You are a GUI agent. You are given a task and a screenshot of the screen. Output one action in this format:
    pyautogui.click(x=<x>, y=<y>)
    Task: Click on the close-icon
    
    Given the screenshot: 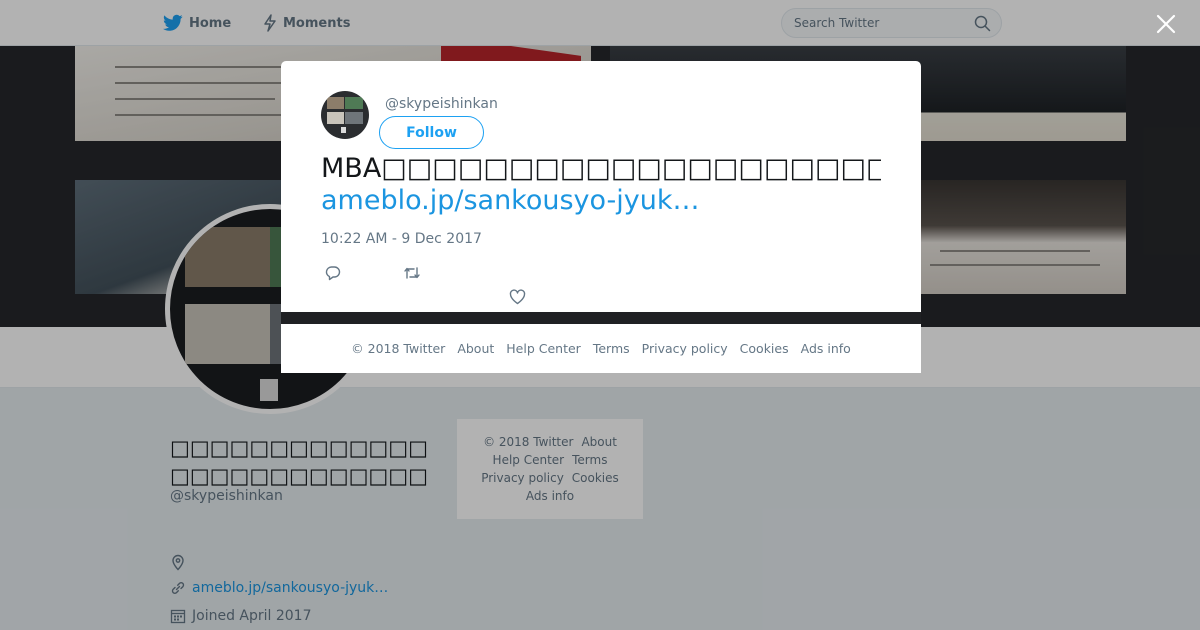 What is the action you would take?
    pyautogui.click(x=1166, y=24)
    